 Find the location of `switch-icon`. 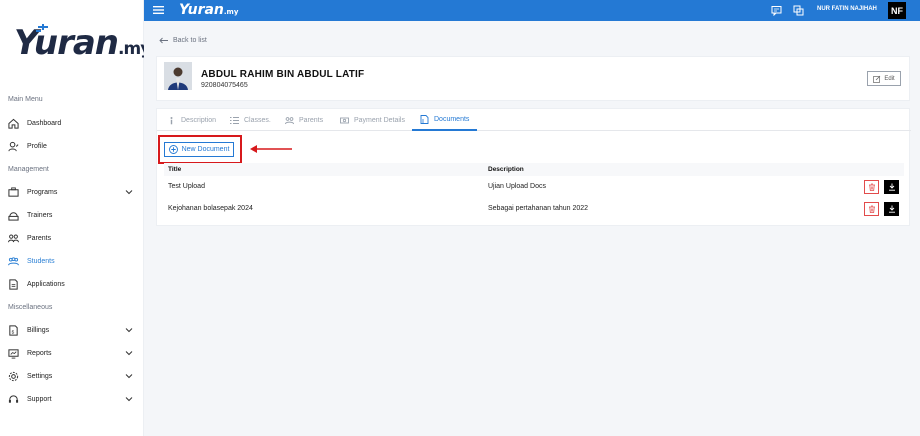

switch-icon is located at coordinates (798, 10).